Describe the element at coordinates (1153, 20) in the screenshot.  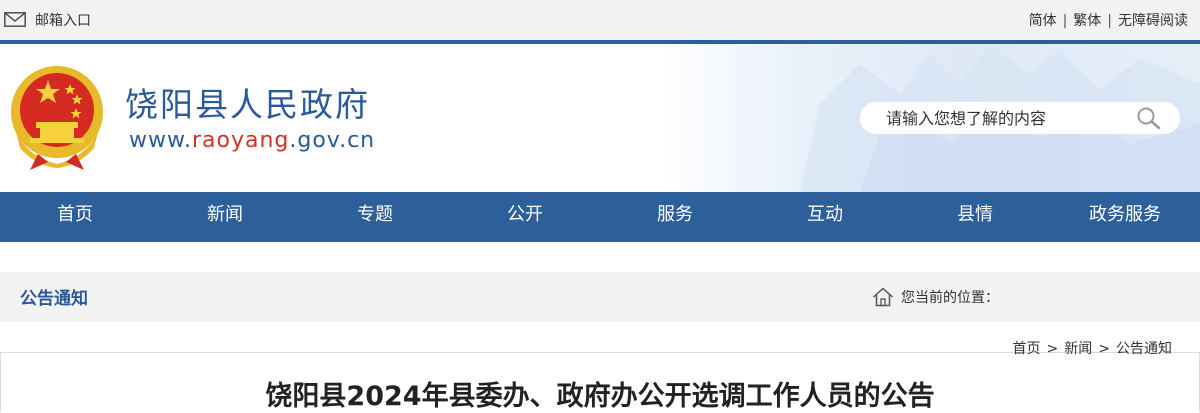
I see `accessibility-reading-link: 无障碍阅读` at that location.